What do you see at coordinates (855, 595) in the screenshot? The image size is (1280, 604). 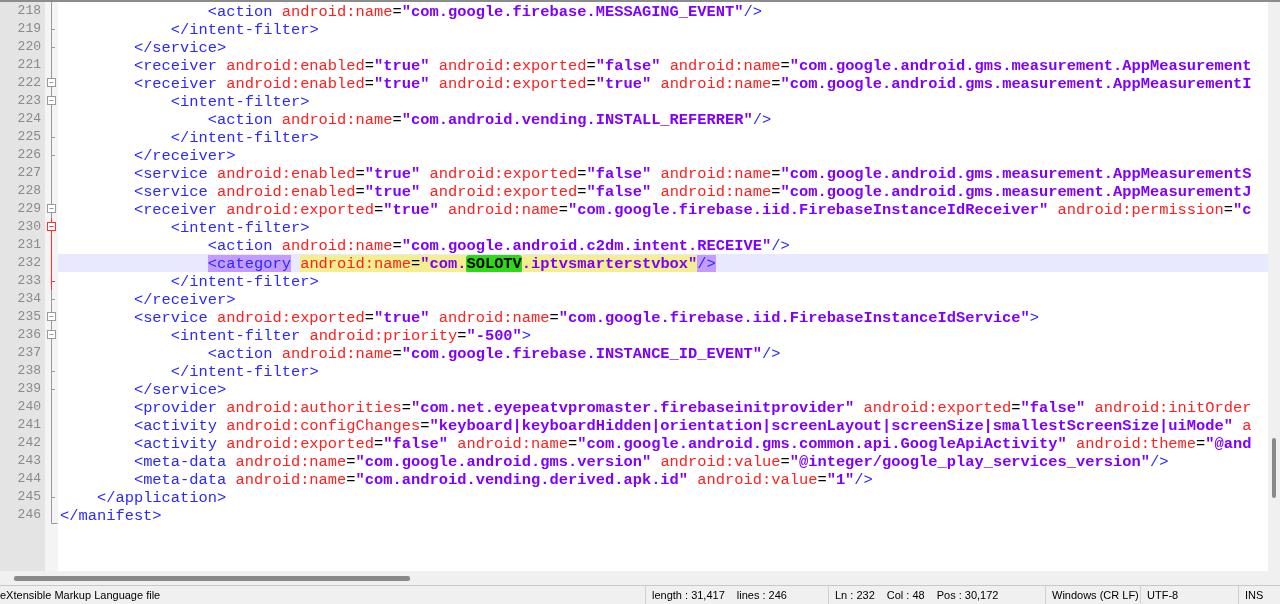 I see `line-position-text: Ln : 232` at bounding box center [855, 595].